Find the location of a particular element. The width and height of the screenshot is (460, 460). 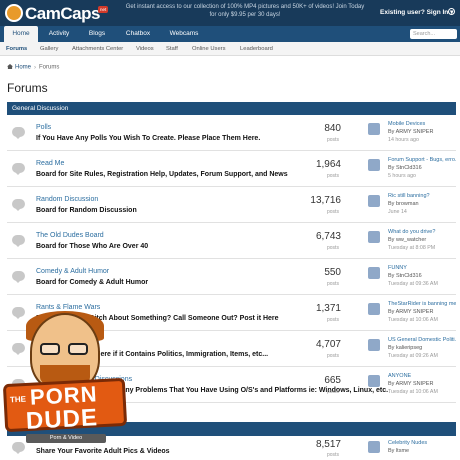

forum-read-icon is located at coordinates (18, 133).